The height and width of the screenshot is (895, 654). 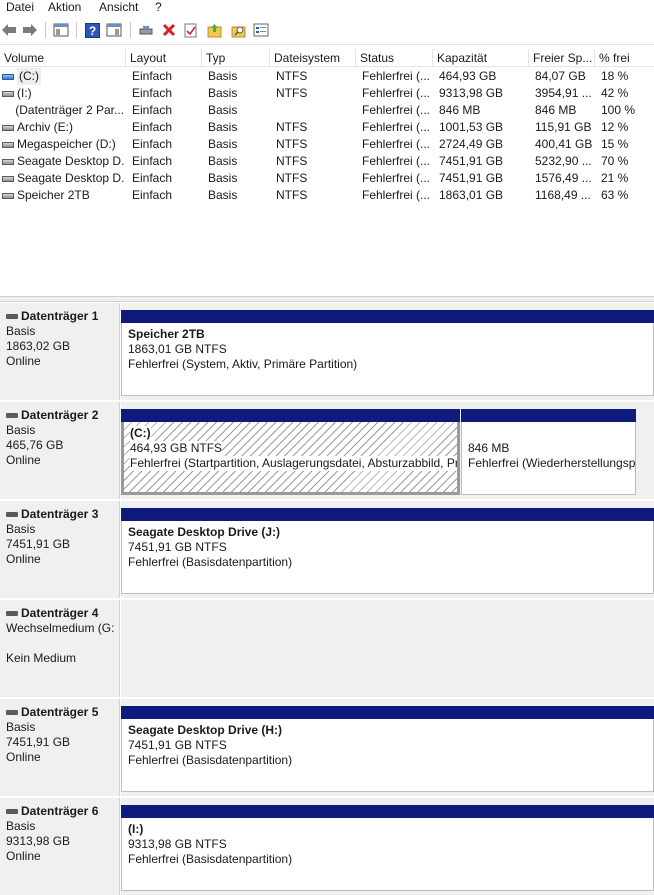 I want to click on partition-size: 464,93 GB NTFS, so click(x=176, y=448).